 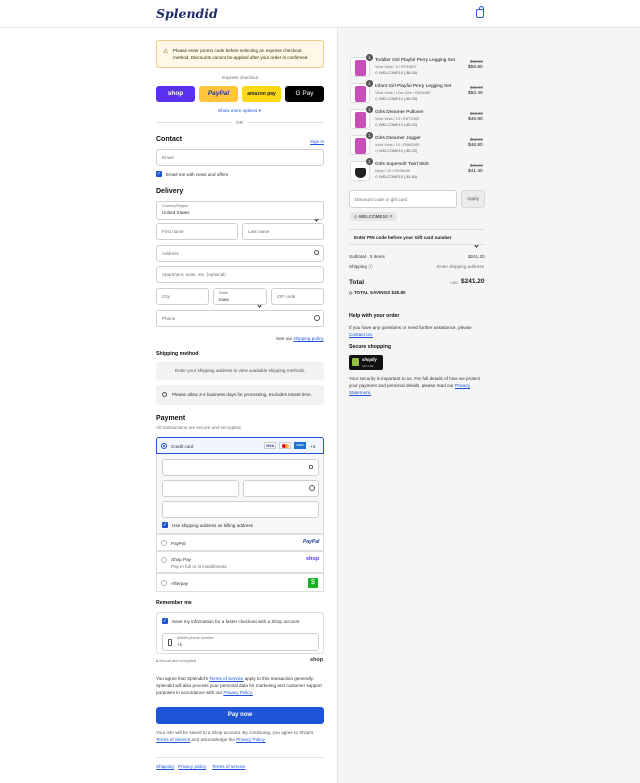 What do you see at coordinates (240, 211) in the screenshot?
I see `country-select: Country/Region United States` at bounding box center [240, 211].